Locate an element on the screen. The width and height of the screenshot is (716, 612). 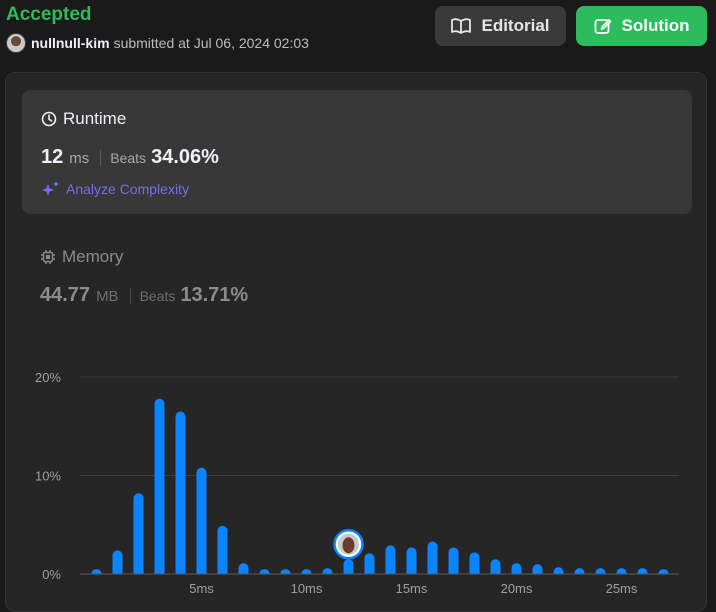
chart-y-axis: 0% 10% 20% is located at coordinates (48, 476).